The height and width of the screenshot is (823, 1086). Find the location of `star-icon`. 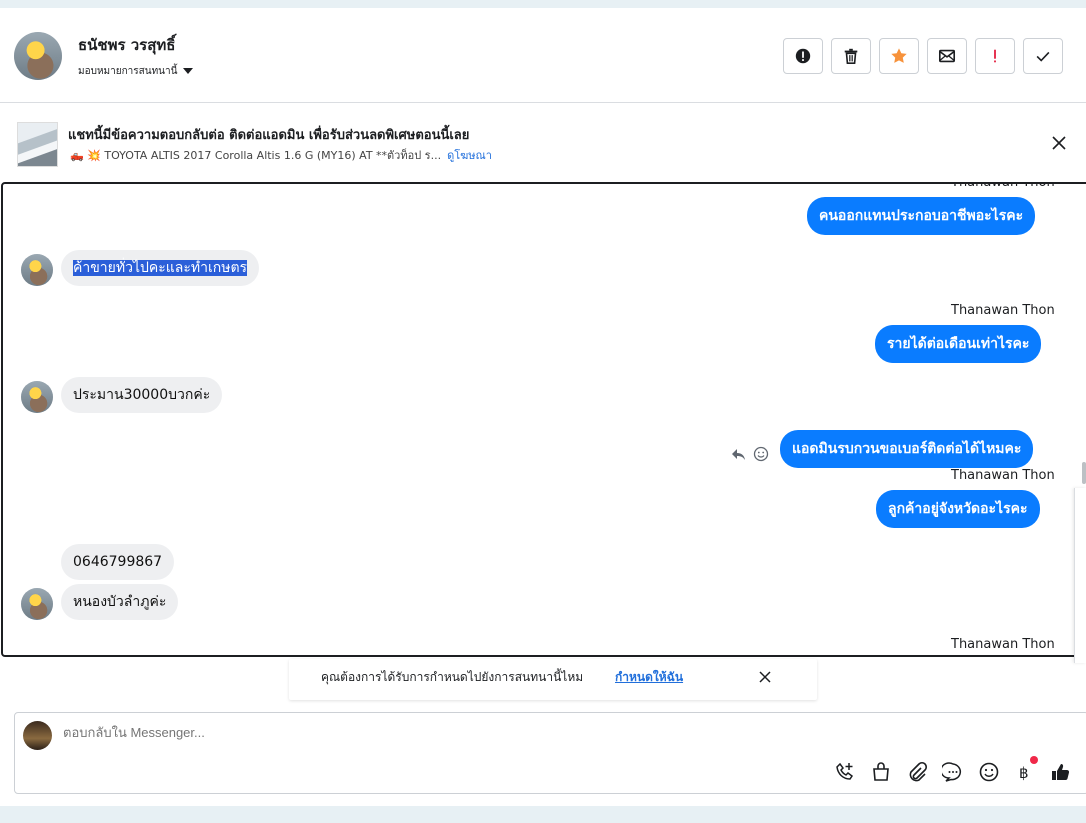

star-icon is located at coordinates (899, 55).